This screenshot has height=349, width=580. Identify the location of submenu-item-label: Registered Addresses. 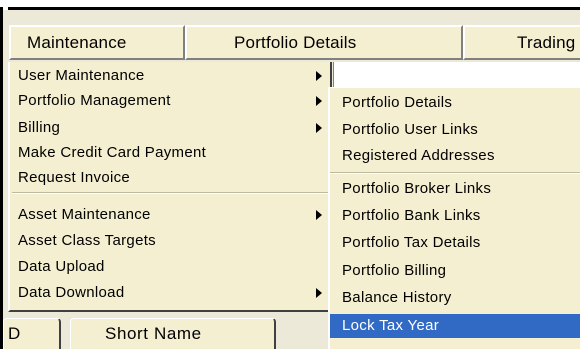
(418, 155).